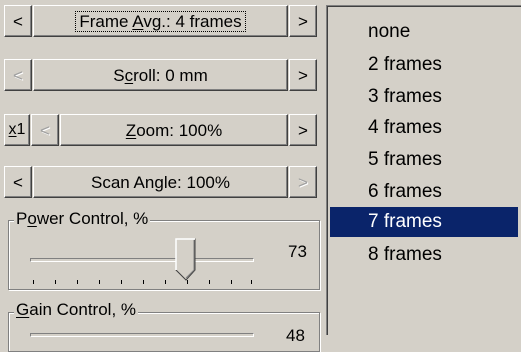 This screenshot has height=352, width=521. Describe the element at coordinates (424, 128) in the screenshot. I see `dropdown-option-4-frames: 4 frames` at that location.